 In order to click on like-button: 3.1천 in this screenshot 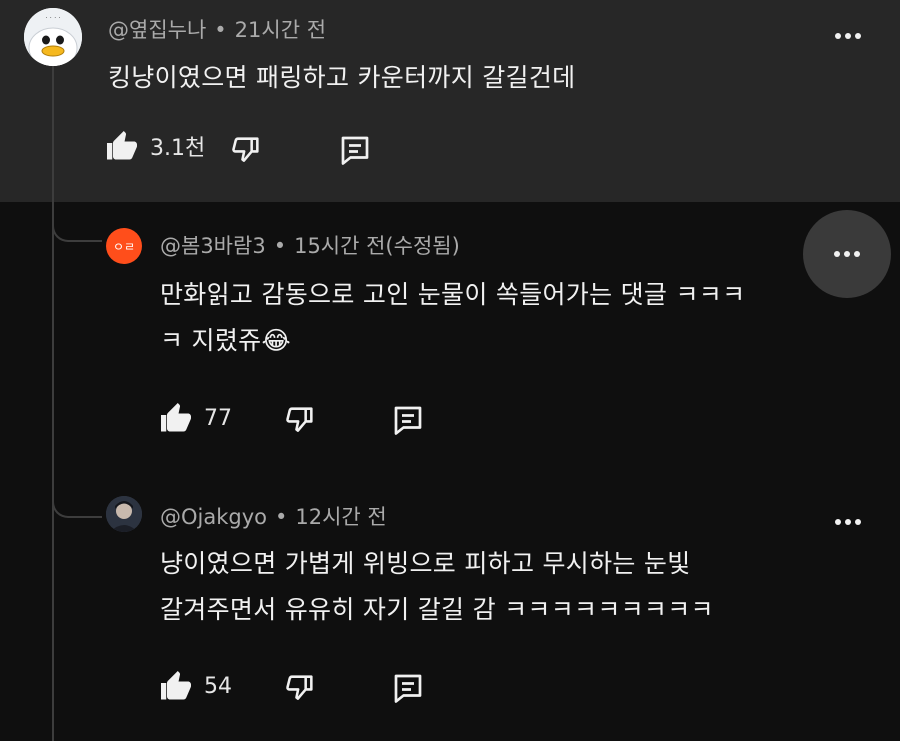, I will do `click(154, 146)`.